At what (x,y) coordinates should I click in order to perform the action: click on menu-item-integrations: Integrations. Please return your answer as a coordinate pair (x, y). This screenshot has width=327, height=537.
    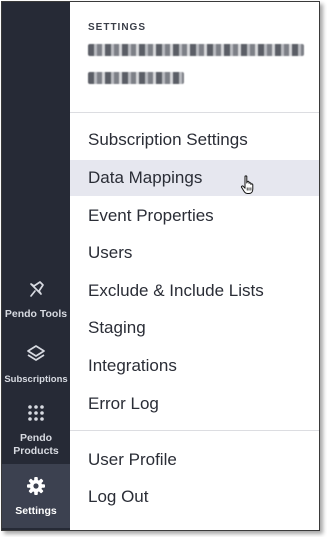
    Looking at the image, I should click on (194, 366).